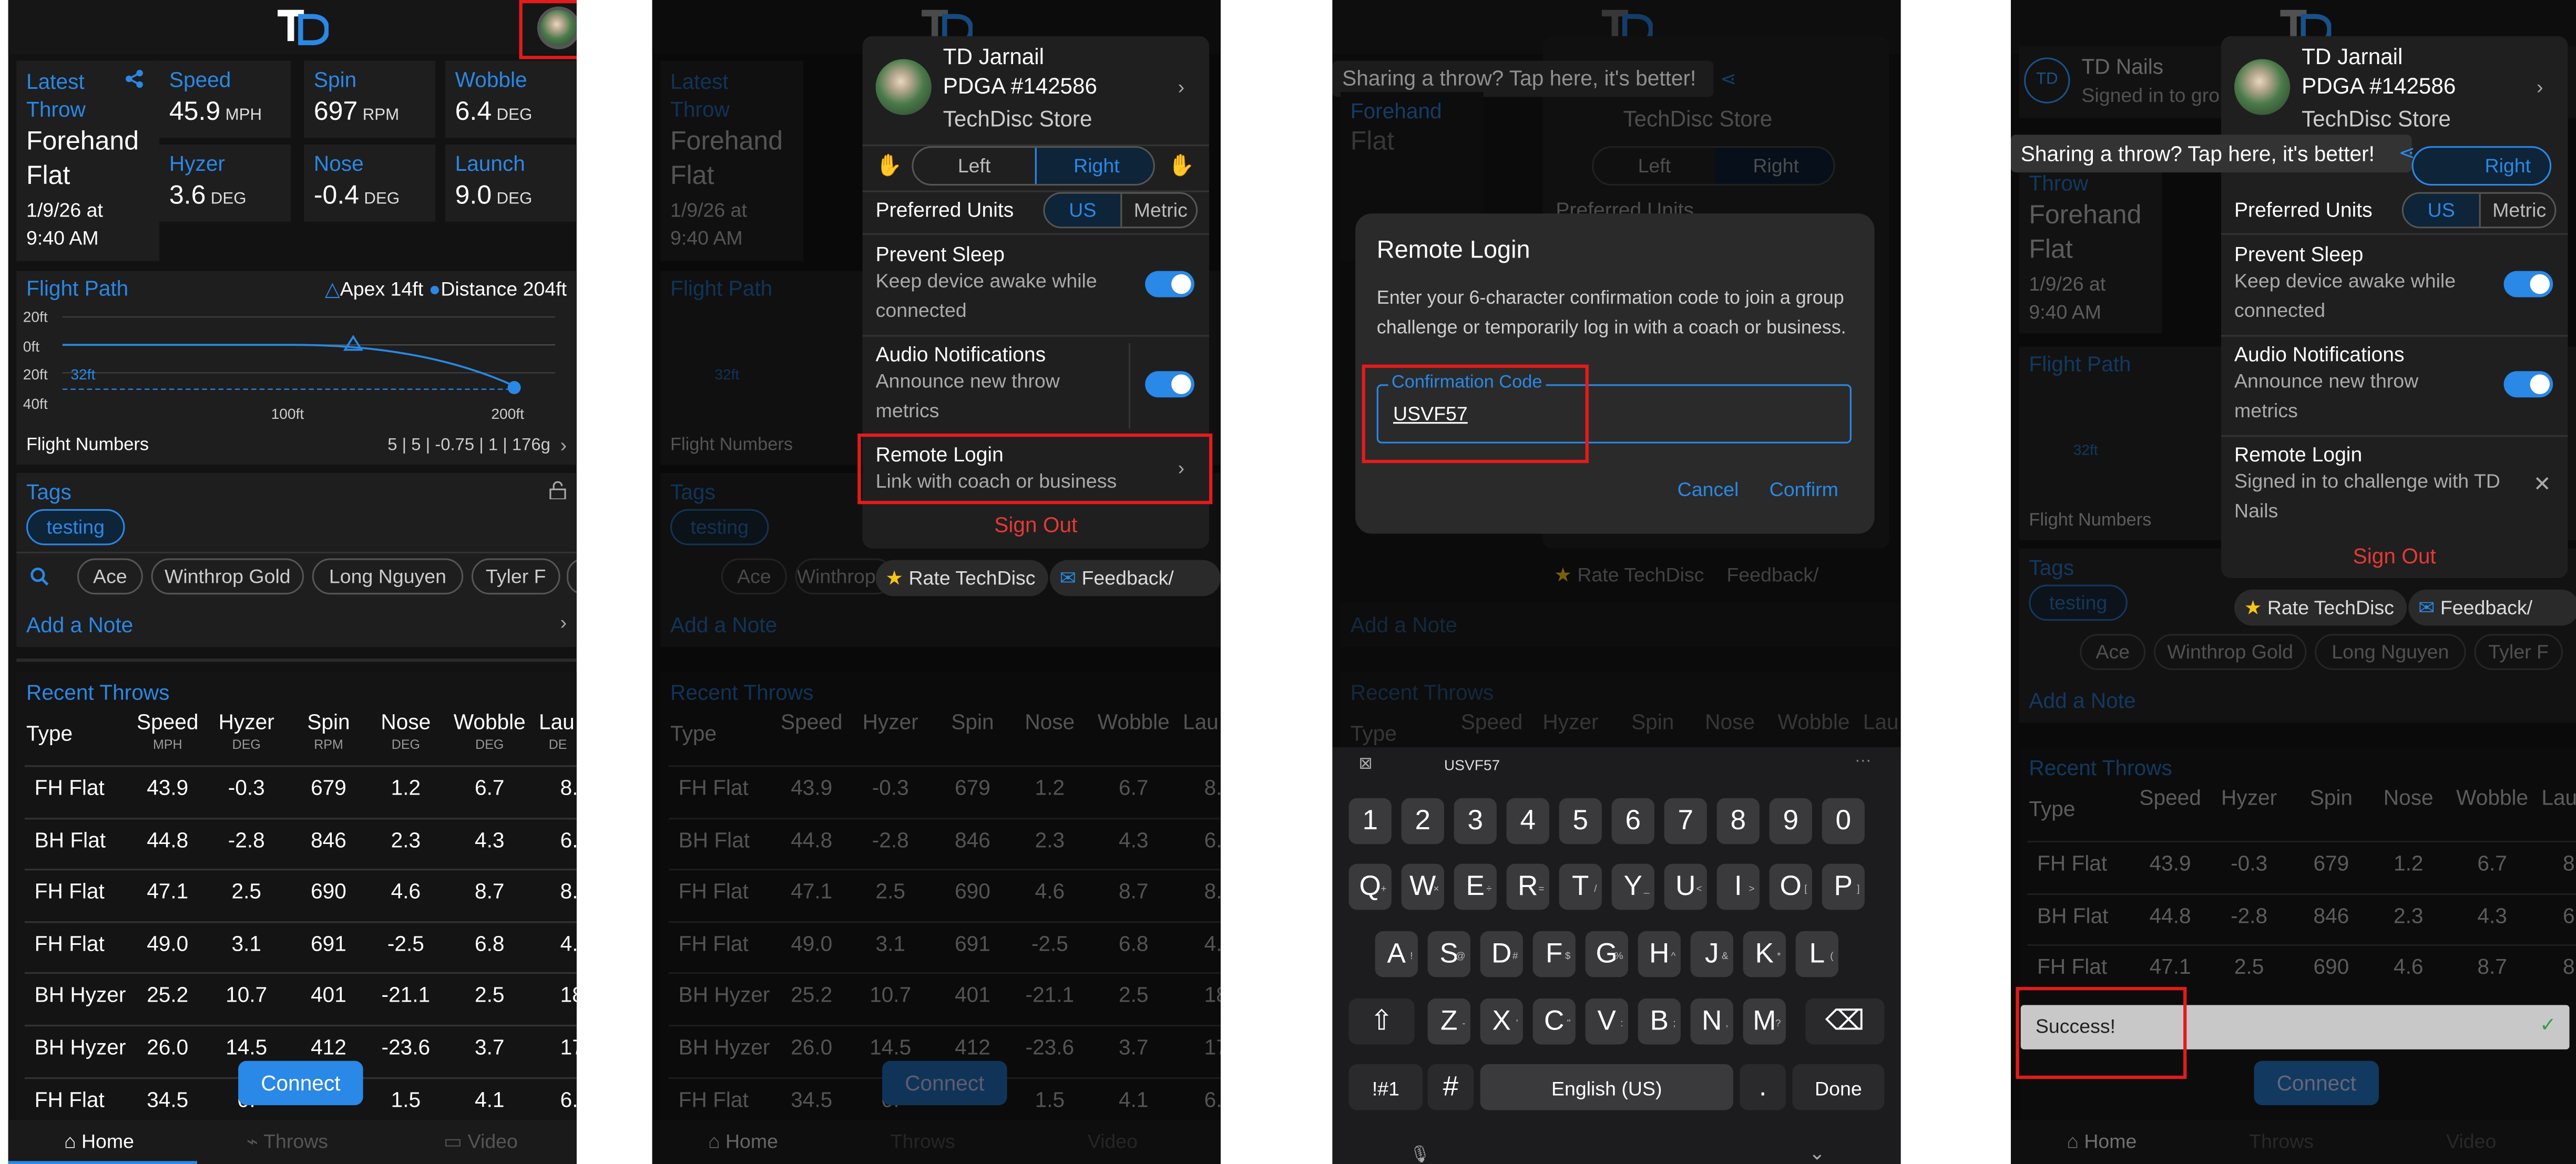 The height and width of the screenshot is (1164, 2576). What do you see at coordinates (1738, 886) in the screenshot?
I see `key: I >` at bounding box center [1738, 886].